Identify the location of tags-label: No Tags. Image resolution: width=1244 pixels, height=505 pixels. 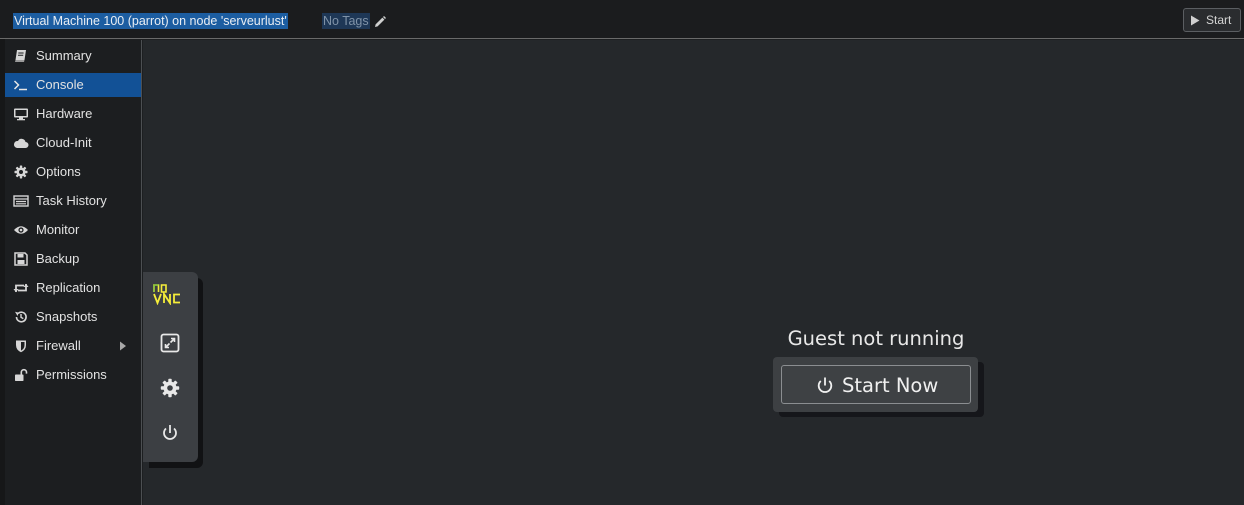
(346, 21).